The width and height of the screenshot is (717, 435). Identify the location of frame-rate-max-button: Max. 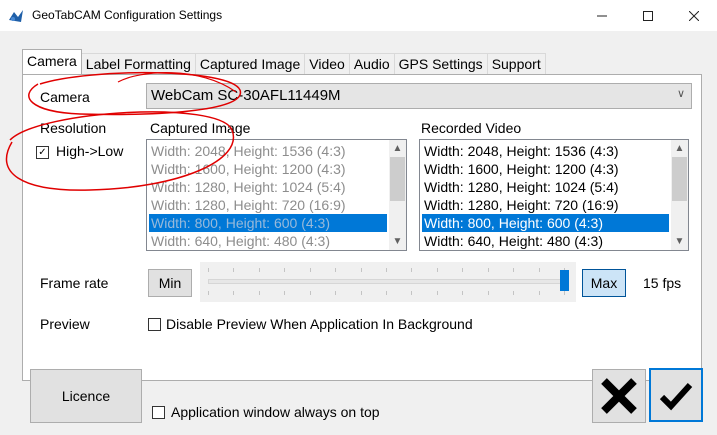
(604, 283).